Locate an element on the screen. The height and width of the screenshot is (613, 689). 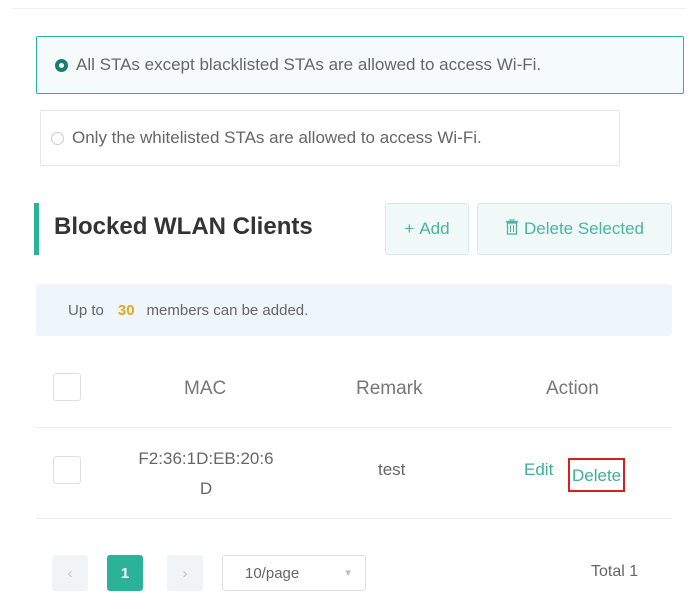
delete-selected-label: Delete Selected is located at coordinates (584, 228).